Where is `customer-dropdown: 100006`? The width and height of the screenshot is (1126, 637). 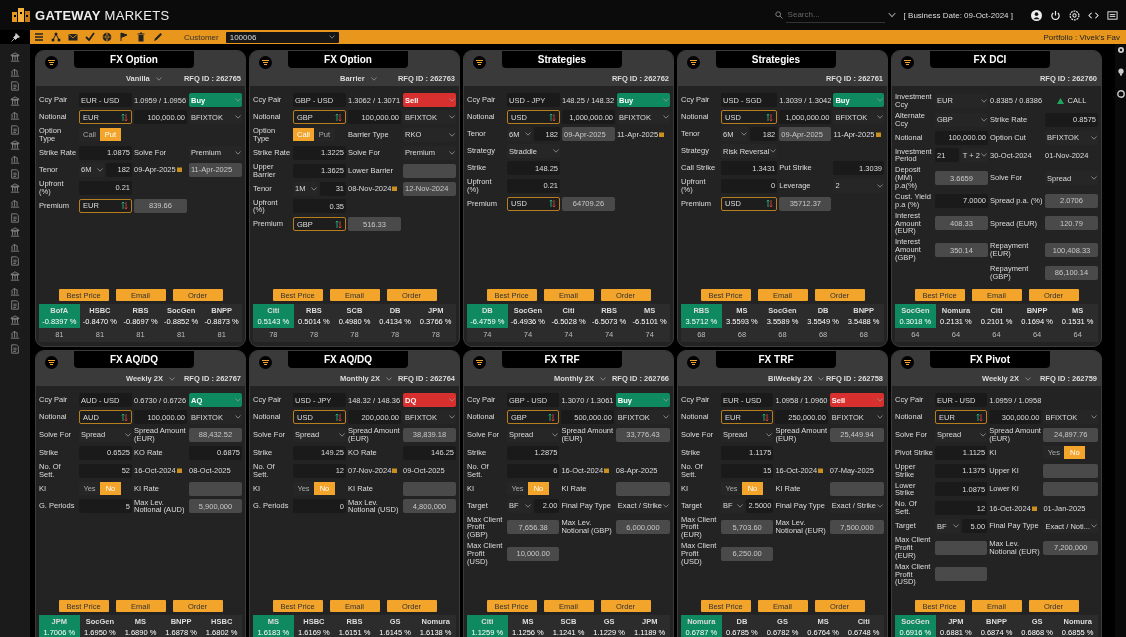
customer-dropdown: 100006 is located at coordinates (282, 37).